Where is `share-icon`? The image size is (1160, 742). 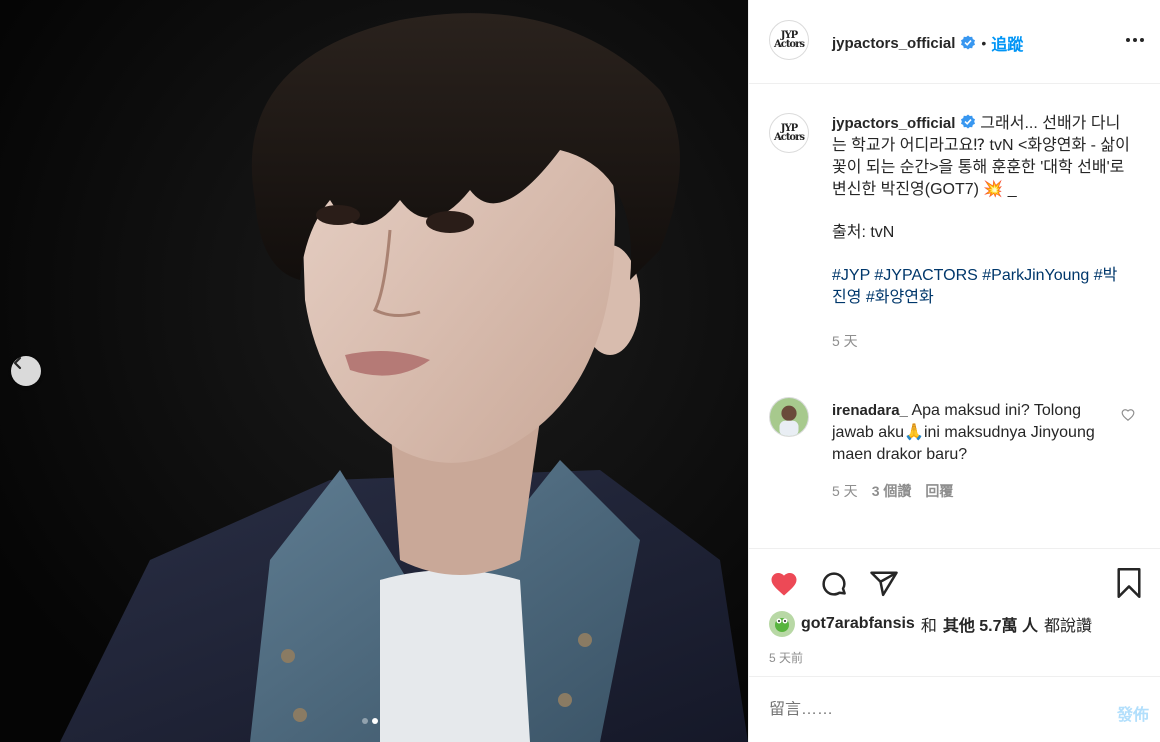 share-icon is located at coordinates (884, 584).